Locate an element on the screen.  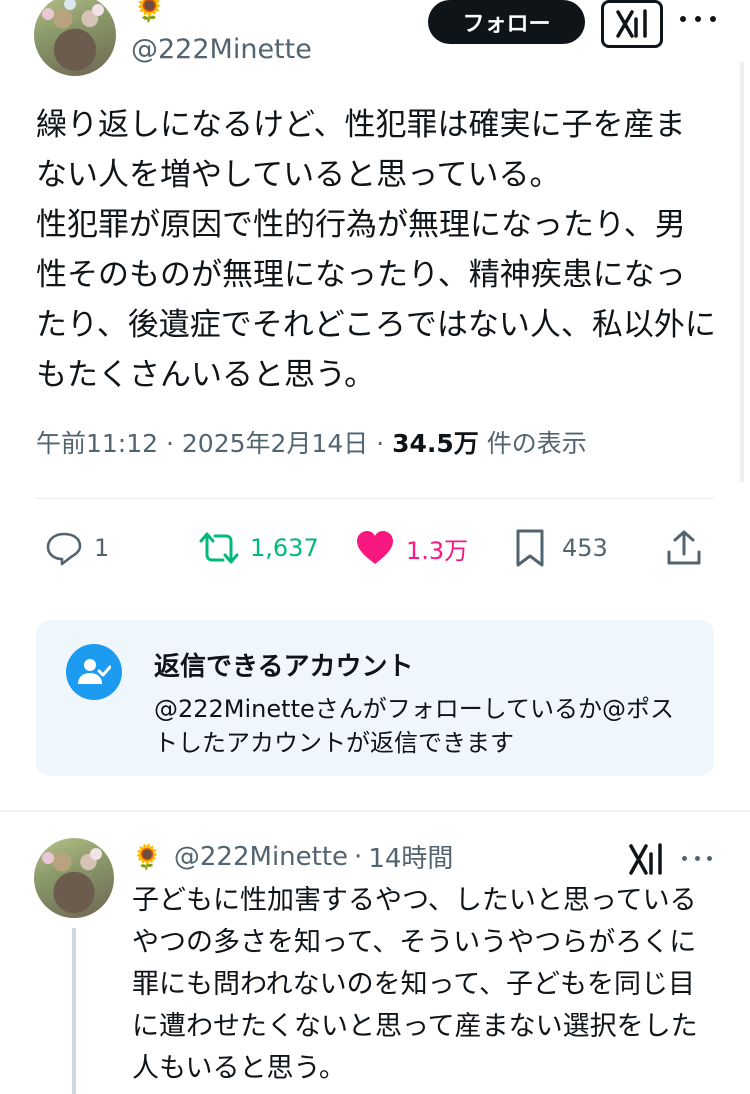
reply-button: 1 is located at coordinates (76, 548).